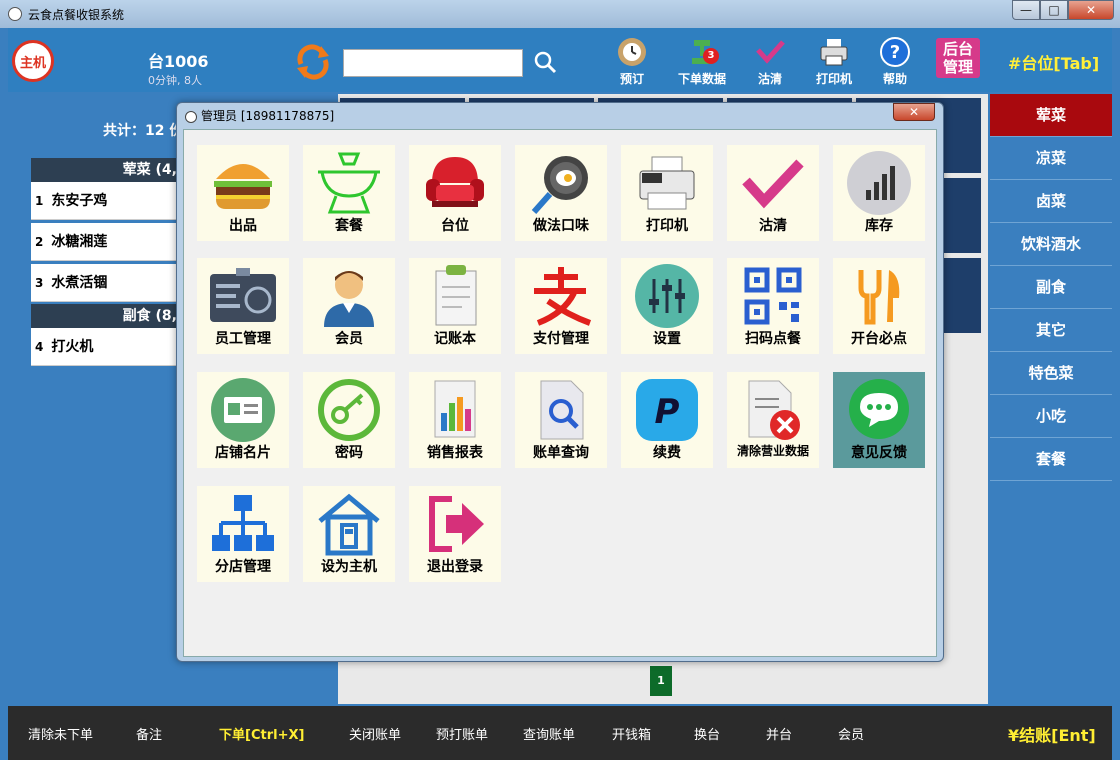 Image resolution: width=1120 pixels, height=760 pixels. What do you see at coordinates (39, 201) in the screenshot?
I see `order-item-no: 1` at bounding box center [39, 201].